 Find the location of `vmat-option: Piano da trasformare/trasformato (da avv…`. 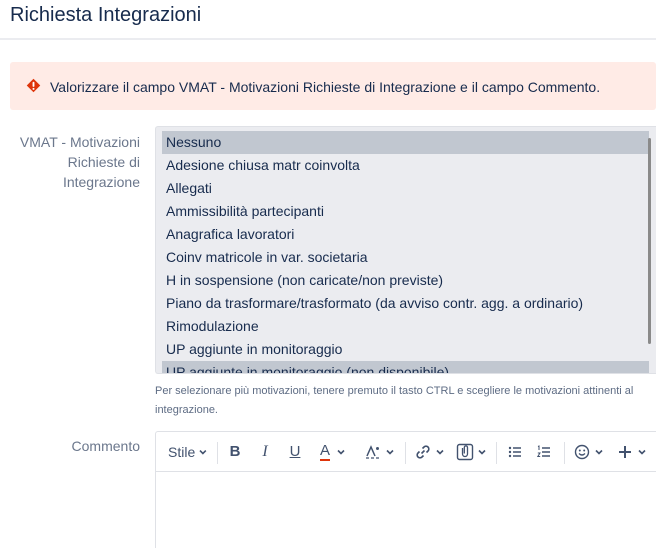

vmat-option: Piano da trasformare/trasformato (da avv… is located at coordinates (405, 303).